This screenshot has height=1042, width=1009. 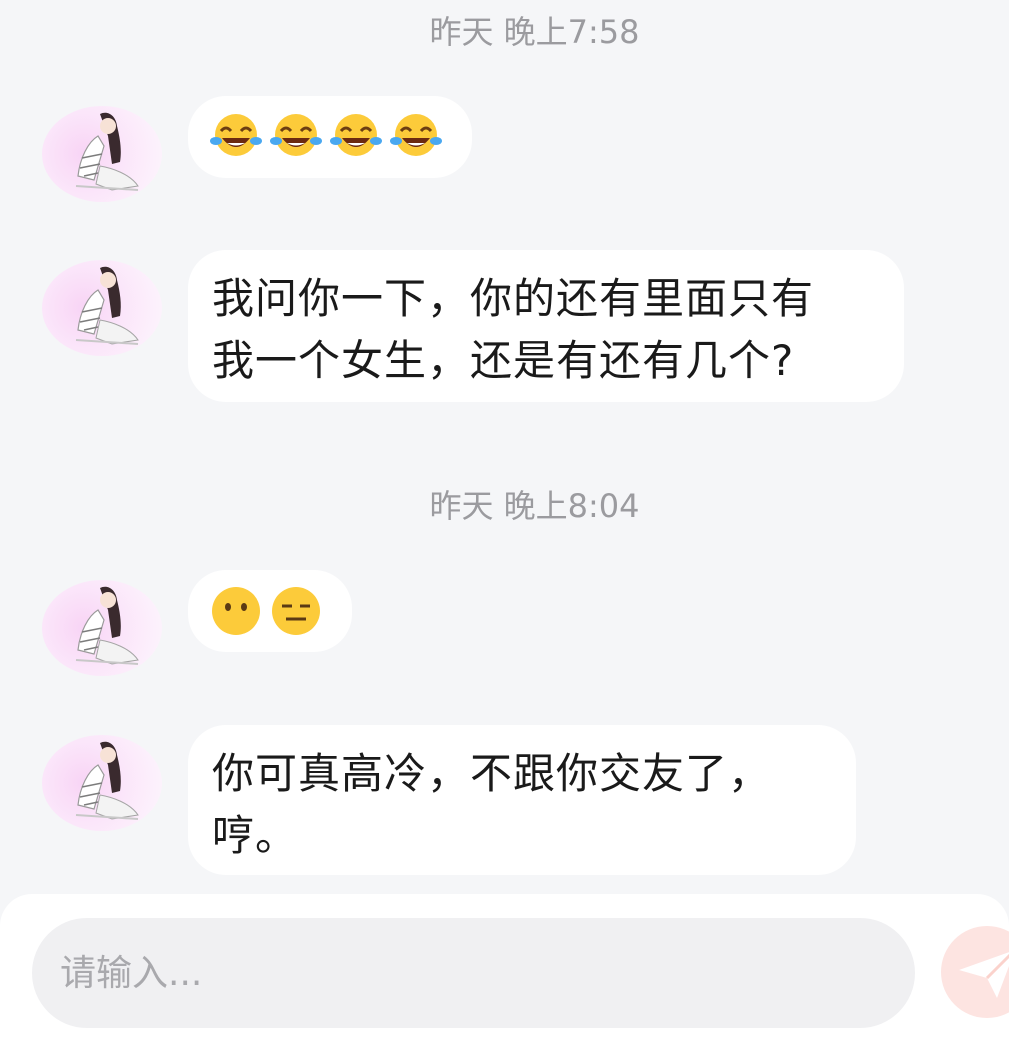 What do you see at coordinates (546, 326) in the screenshot?
I see `text-message-bubble: 我问你一下，你的还有里面只有 我一个女生，还是有还有几个?` at bounding box center [546, 326].